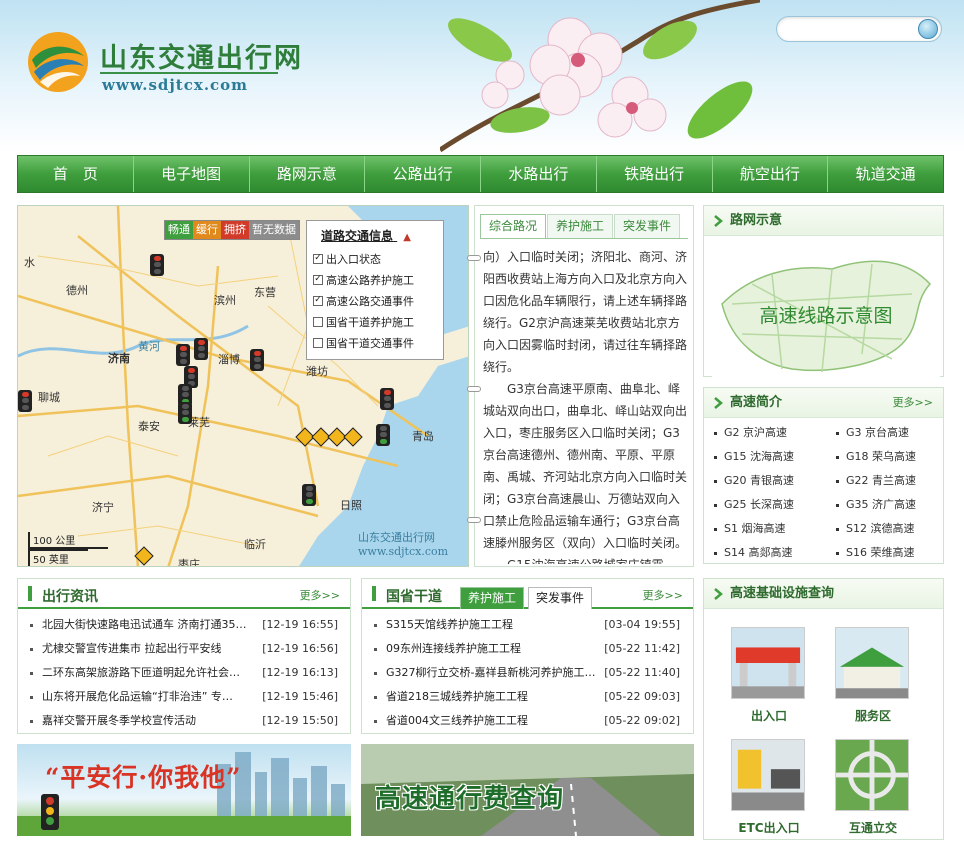 Image resolution: width=964 pixels, height=860 pixels. Describe the element at coordinates (872, 775) in the screenshot. I see `interchange-image` at that location.